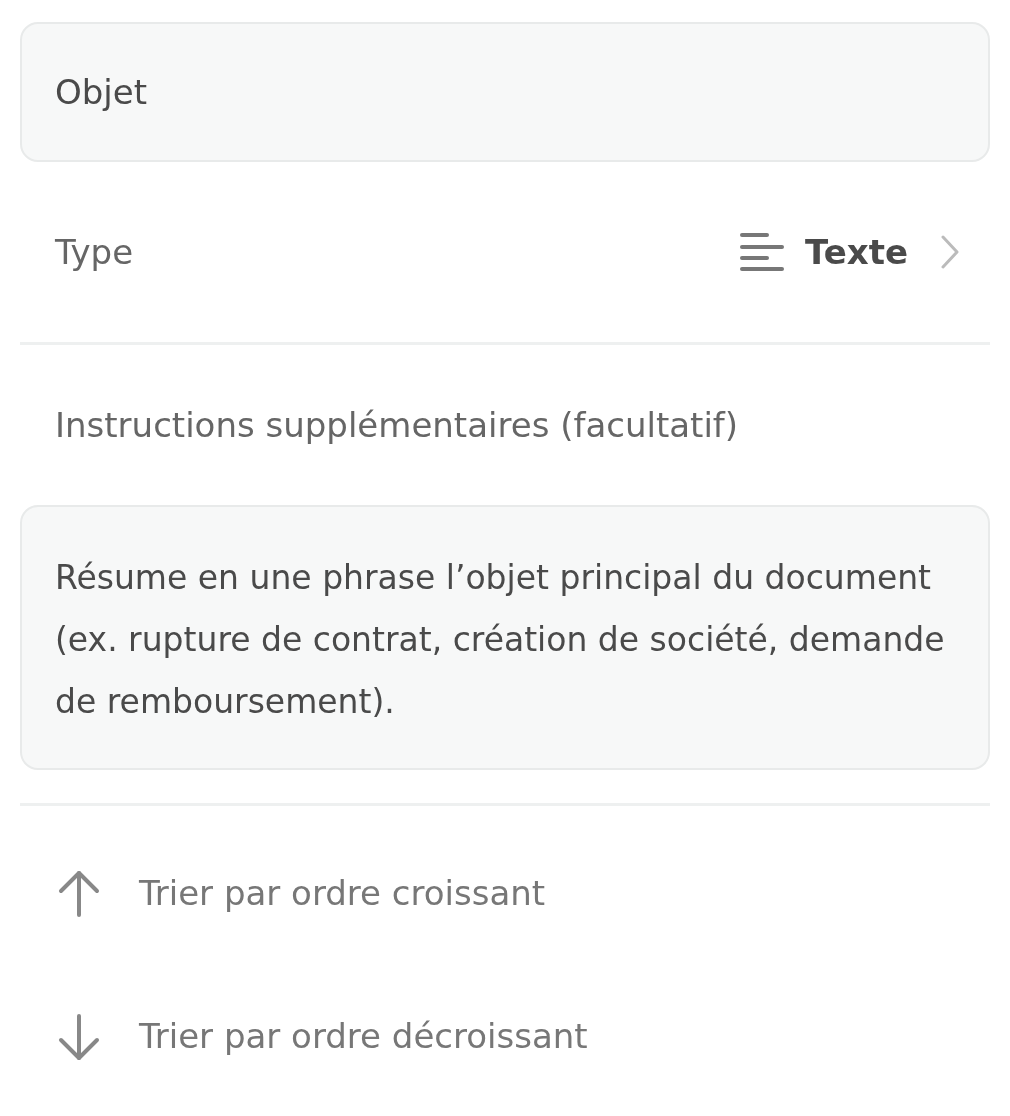 The image size is (1010, 1116). Describe the element at coordinates (397, 425) in the screenshot. I see `instructions-label: Instructions supplémentaires (facultatif)` at that location.